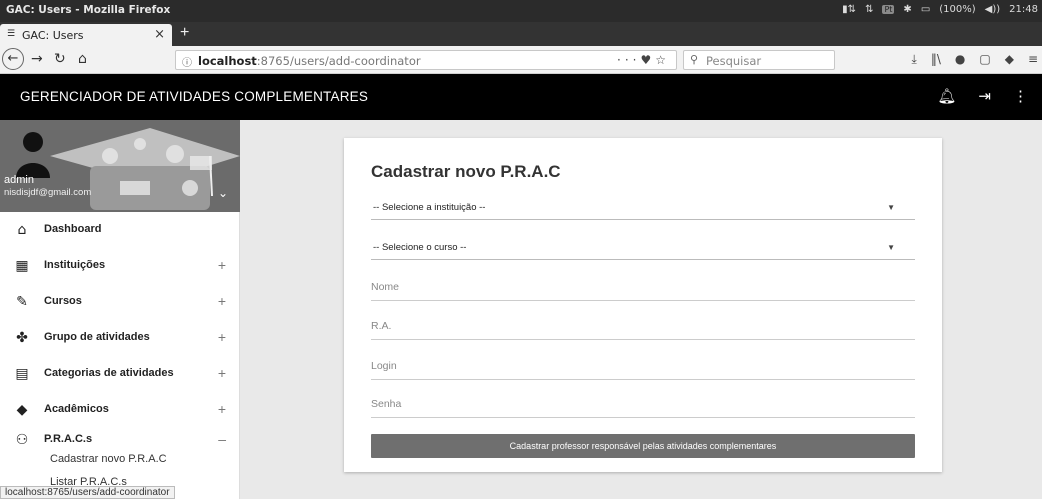  Describe the element at coordinates (975, 59) in the screenshot. I see `toolbar-icons: ⤓ ‖\ ● ▢ ◆ ≡` at that location.